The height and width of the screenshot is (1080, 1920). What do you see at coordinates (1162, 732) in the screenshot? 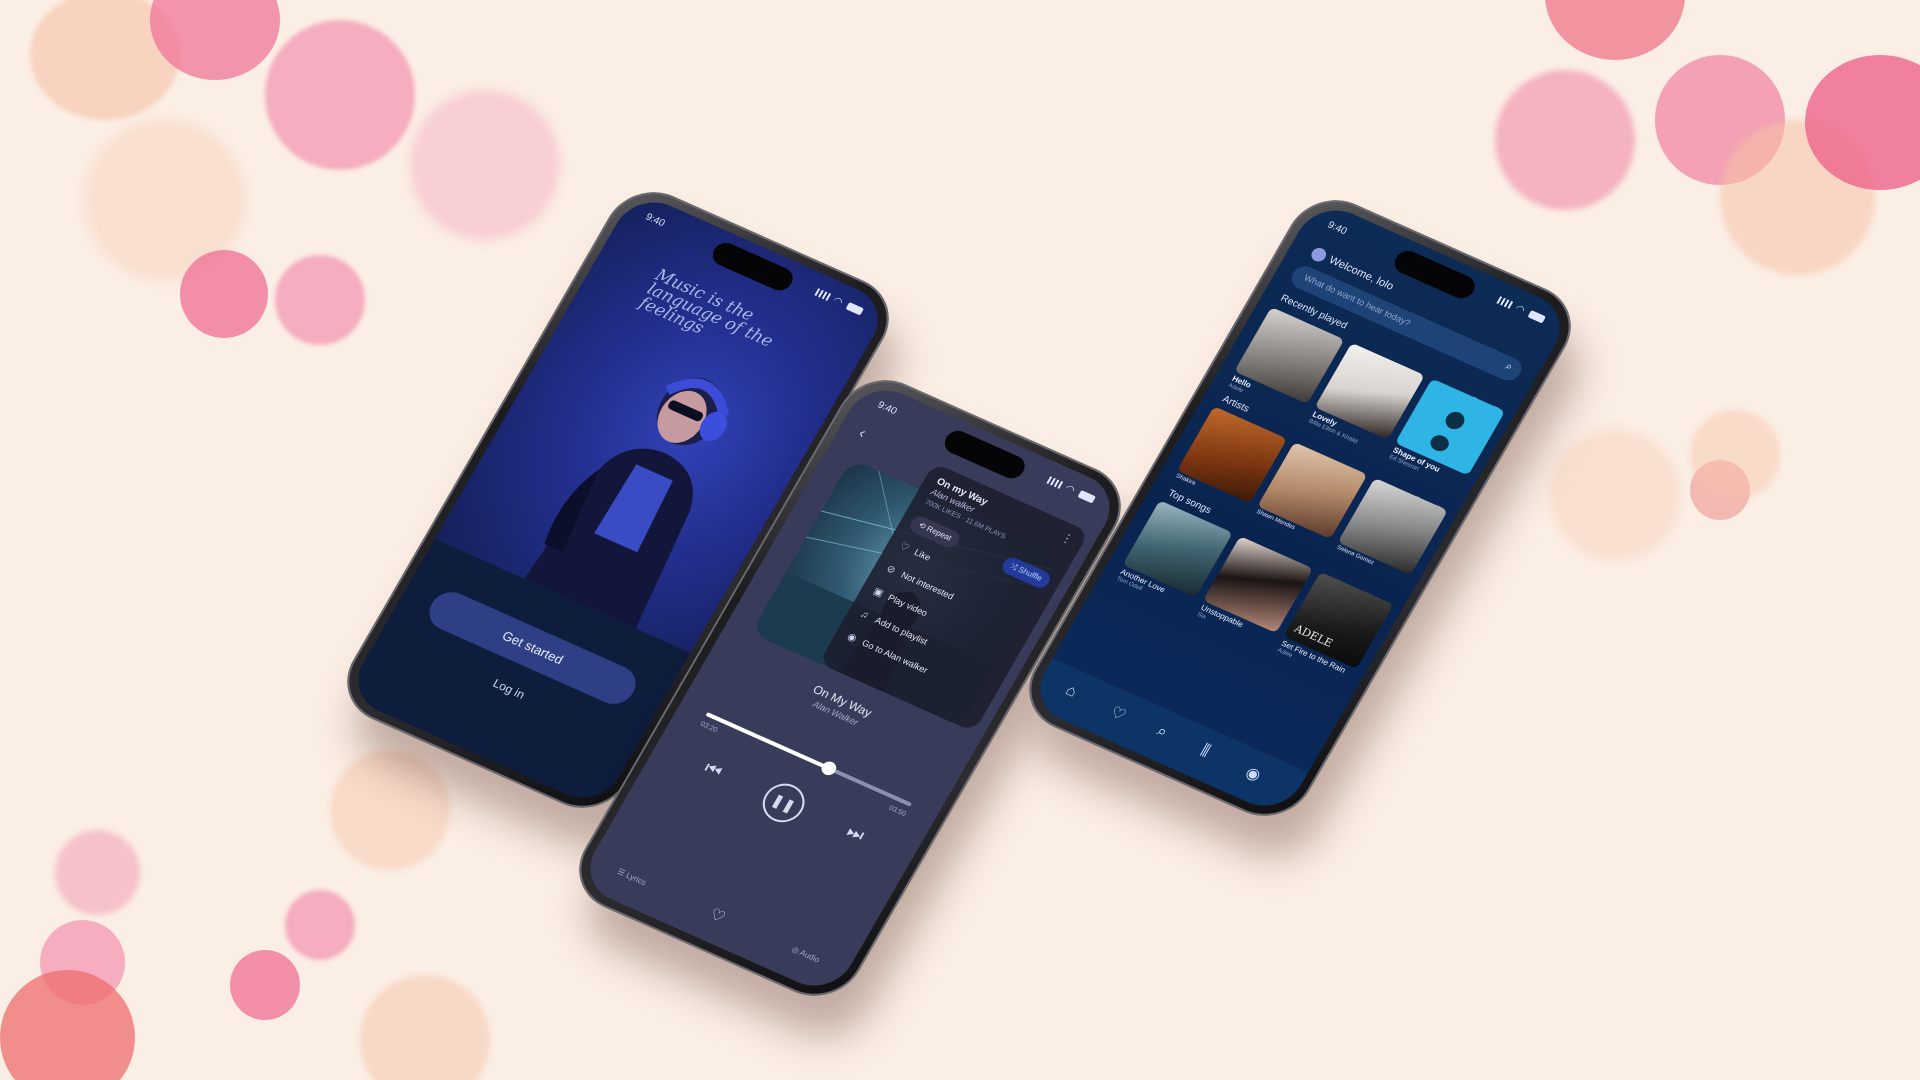
I see `search-tab-icon: ⌕` at bounding box center [1162, 732].